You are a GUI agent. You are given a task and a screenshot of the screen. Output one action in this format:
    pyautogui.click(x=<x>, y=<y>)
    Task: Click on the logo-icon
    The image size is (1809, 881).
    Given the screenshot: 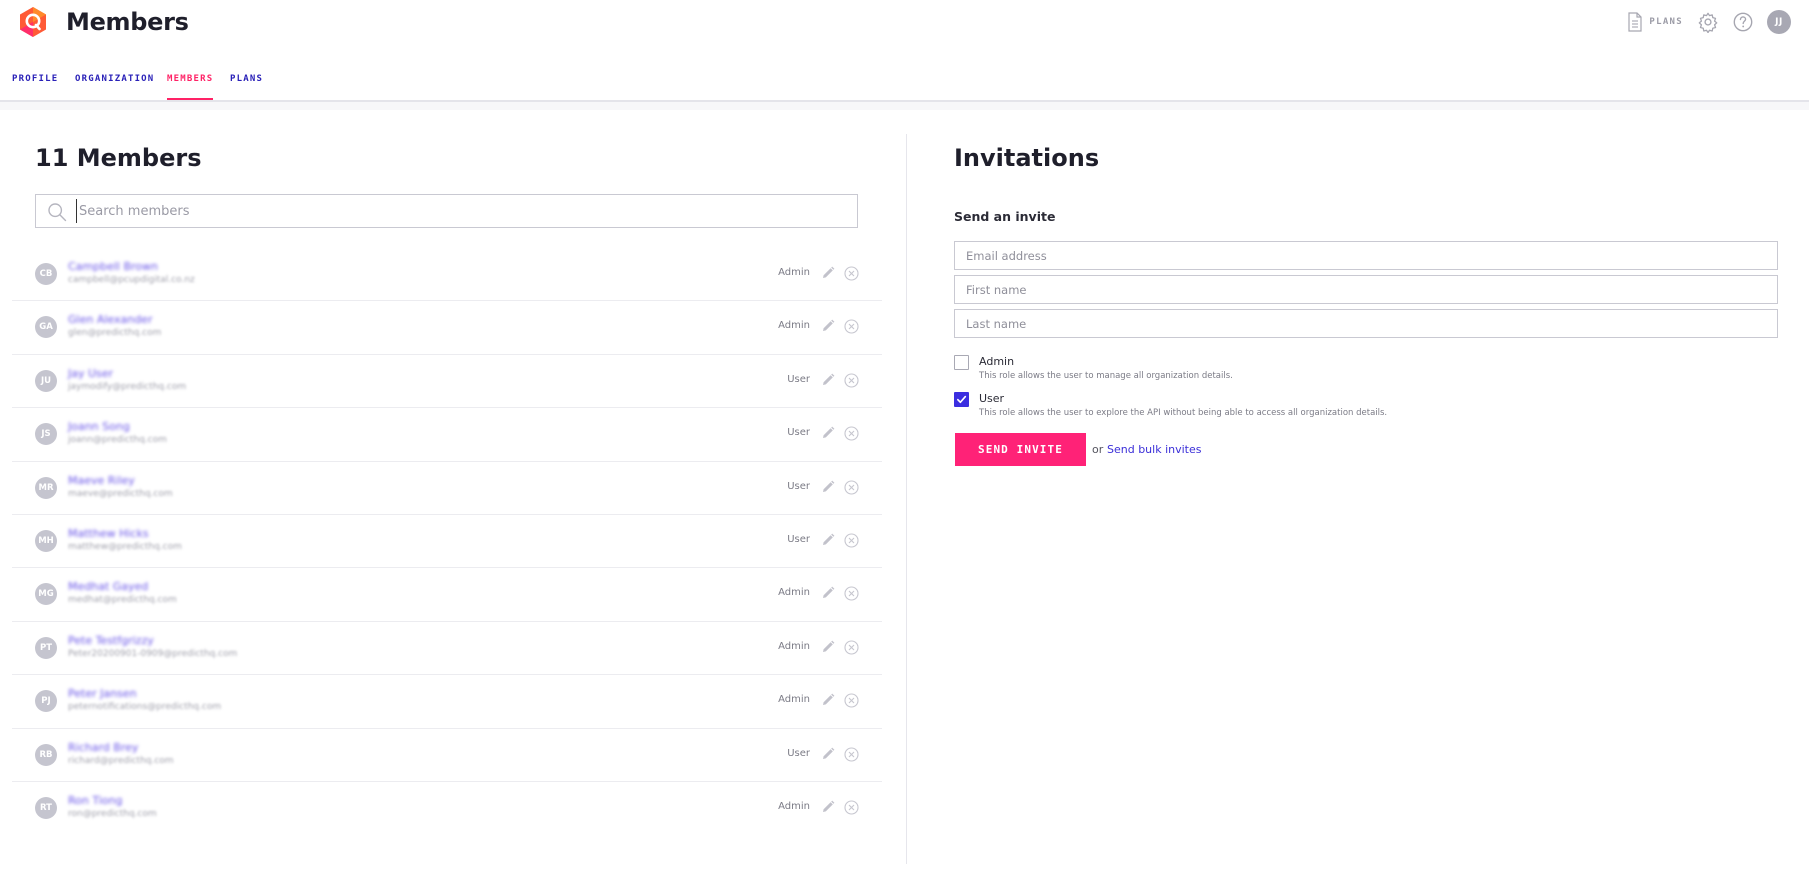 What is the action you would take?
    pyautogui.click(x=33, y=22)
    